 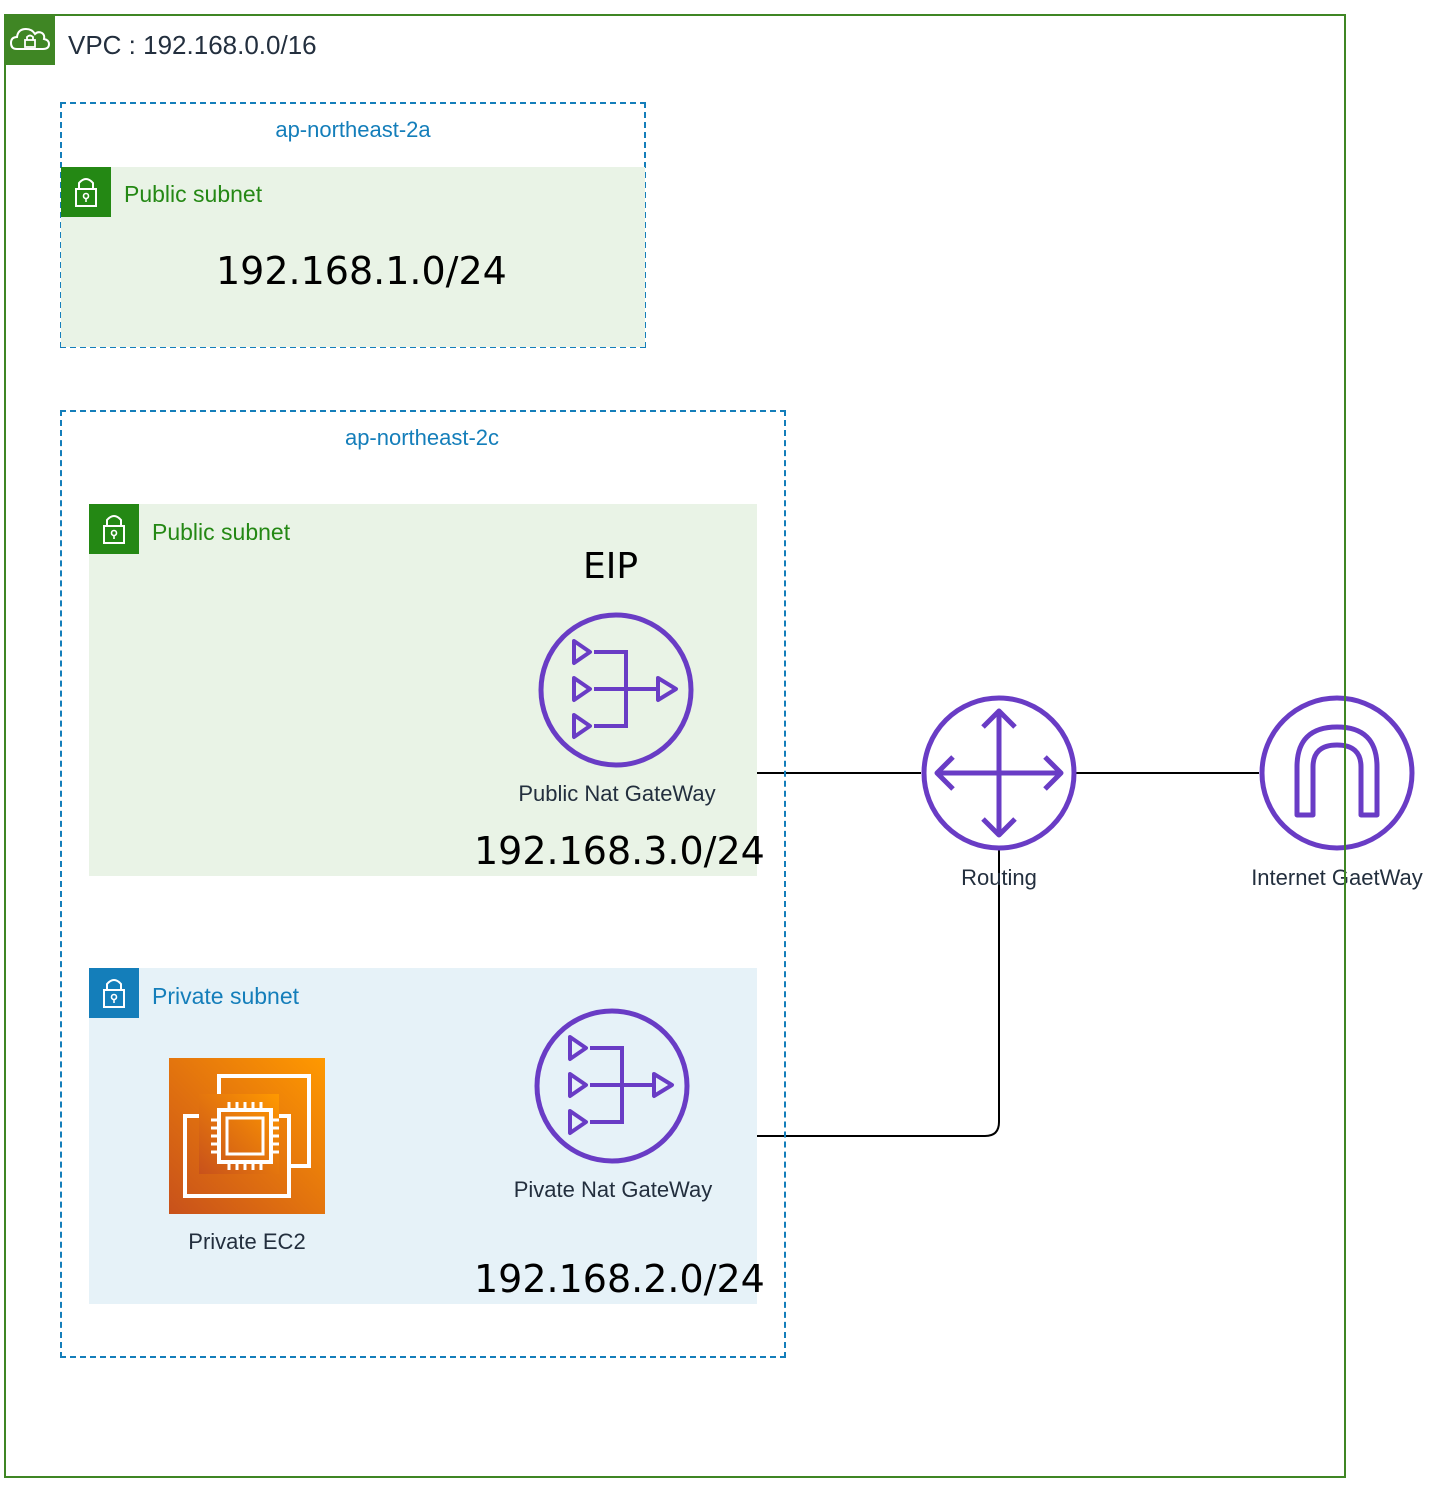 What do you see at coordinates (193, 194) in the screenshot?
I see `az-a-public-subnet-label: Public subnet` at bounding box center [193, 194].